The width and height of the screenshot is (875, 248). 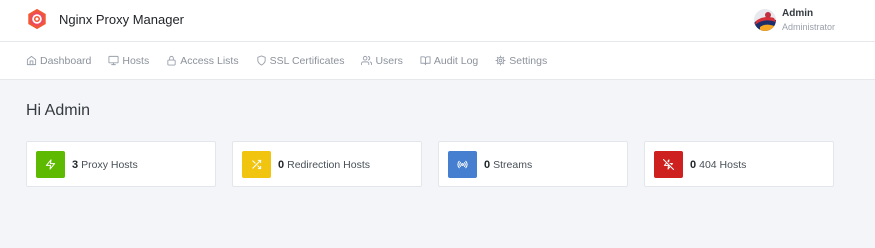 What do you see at coordinates (528, 60) in the screenshot?
I see `nav-label-settings: Settings` at bounding box center [528, 60].